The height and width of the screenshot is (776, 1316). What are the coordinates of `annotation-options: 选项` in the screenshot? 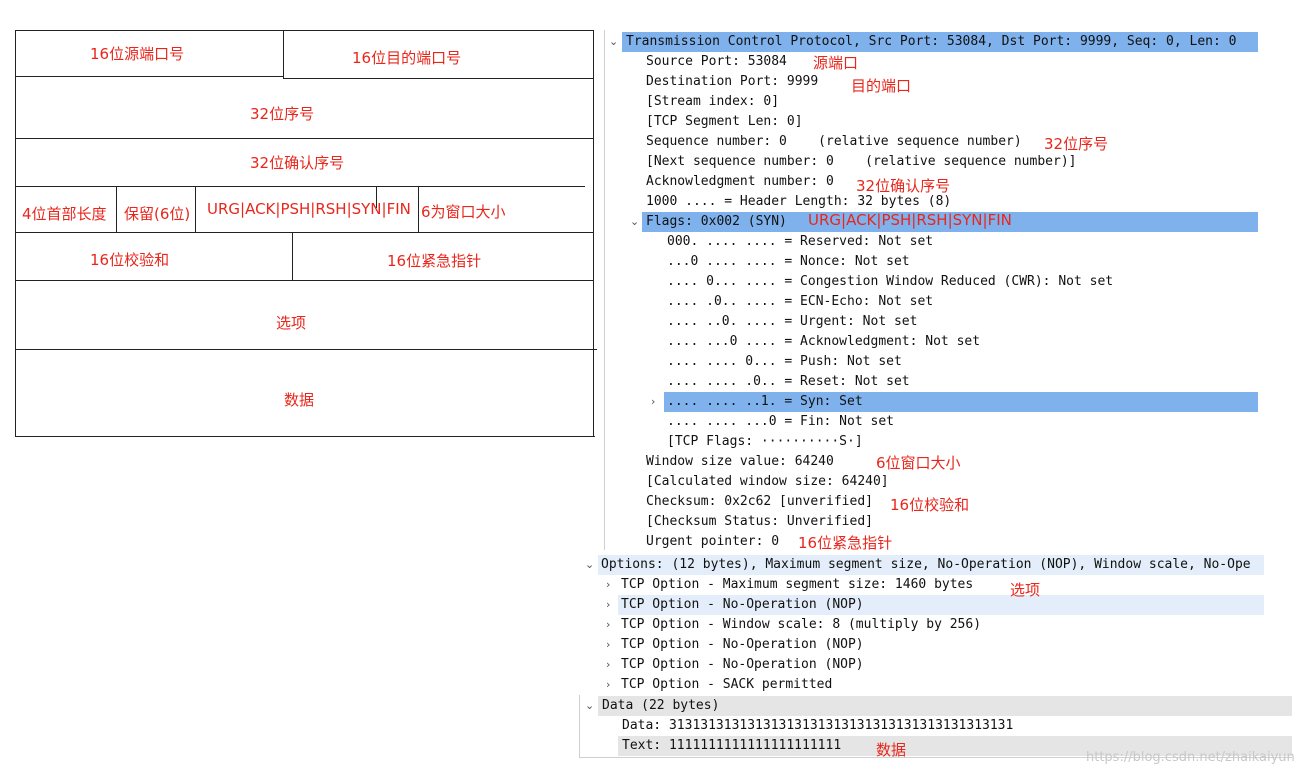 It's located at (1025, 590).